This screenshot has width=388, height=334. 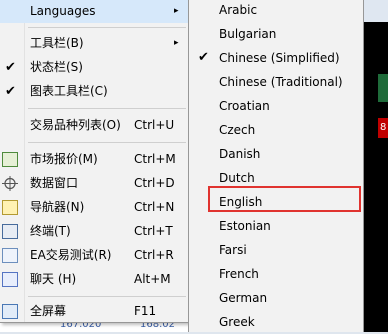 I want to click on language-label: Czech, so click(x=237, y=130).